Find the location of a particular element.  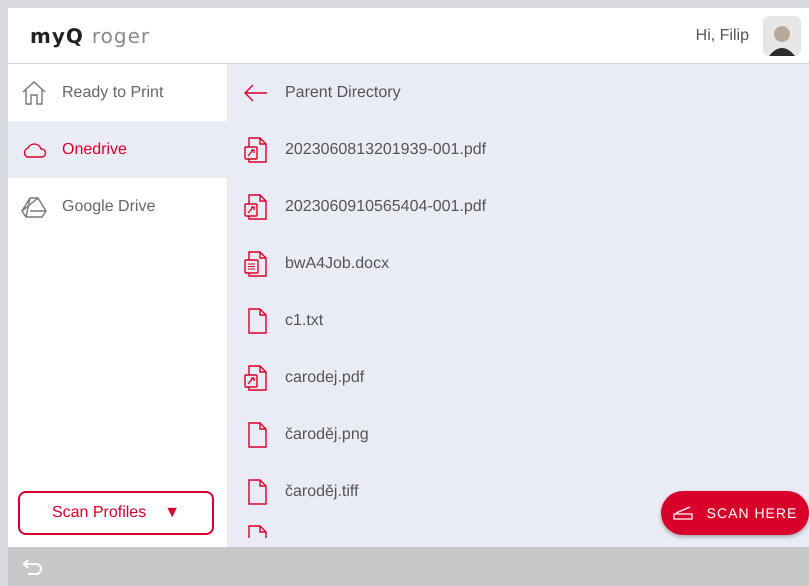

document-file-icon is located at coordinates (256, 264).